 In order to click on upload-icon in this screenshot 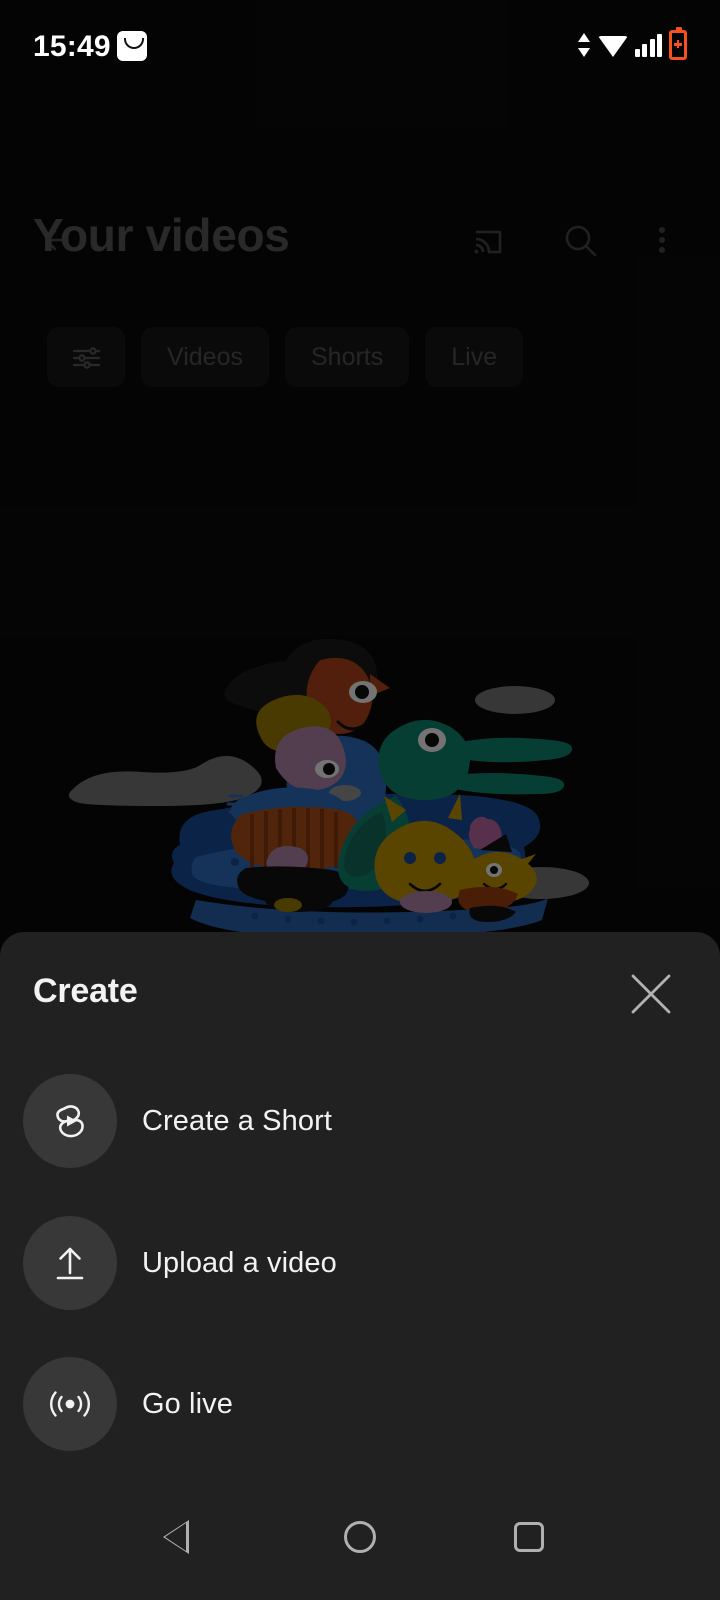, I will do `click(70, 1263)`.